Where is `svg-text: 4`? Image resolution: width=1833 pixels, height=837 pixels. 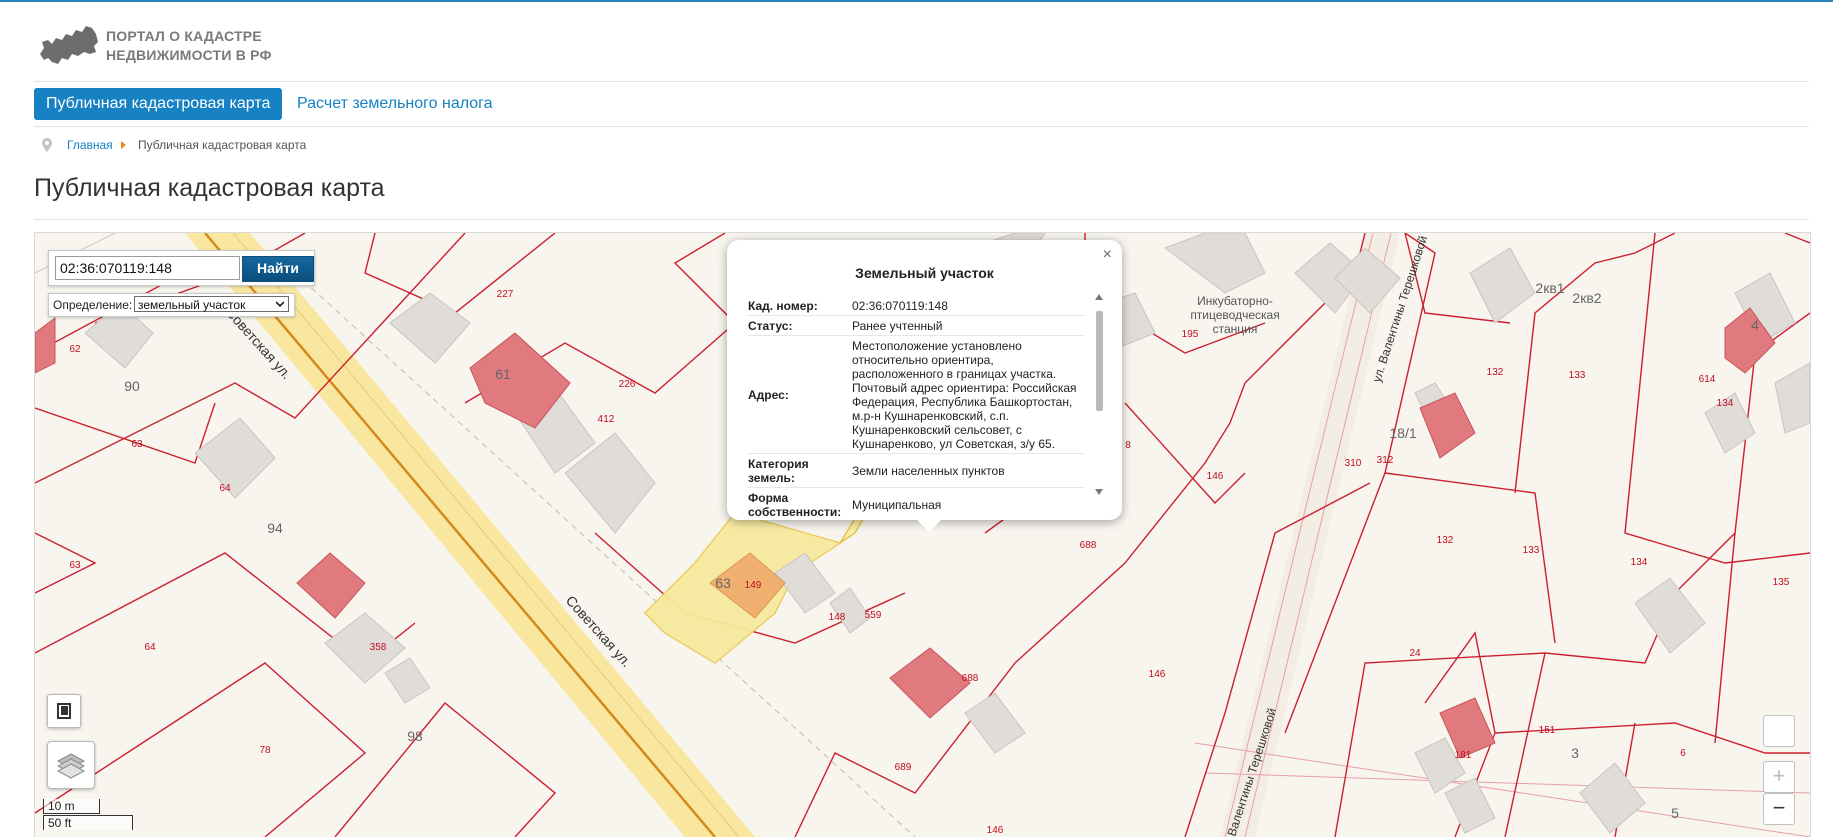
svg-text: 4 is located at coordinates (1755, 325).